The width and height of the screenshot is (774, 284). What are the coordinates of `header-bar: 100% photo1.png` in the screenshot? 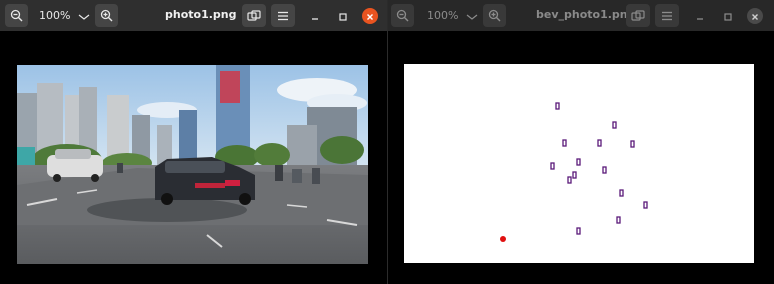 It's located at (193, 15).